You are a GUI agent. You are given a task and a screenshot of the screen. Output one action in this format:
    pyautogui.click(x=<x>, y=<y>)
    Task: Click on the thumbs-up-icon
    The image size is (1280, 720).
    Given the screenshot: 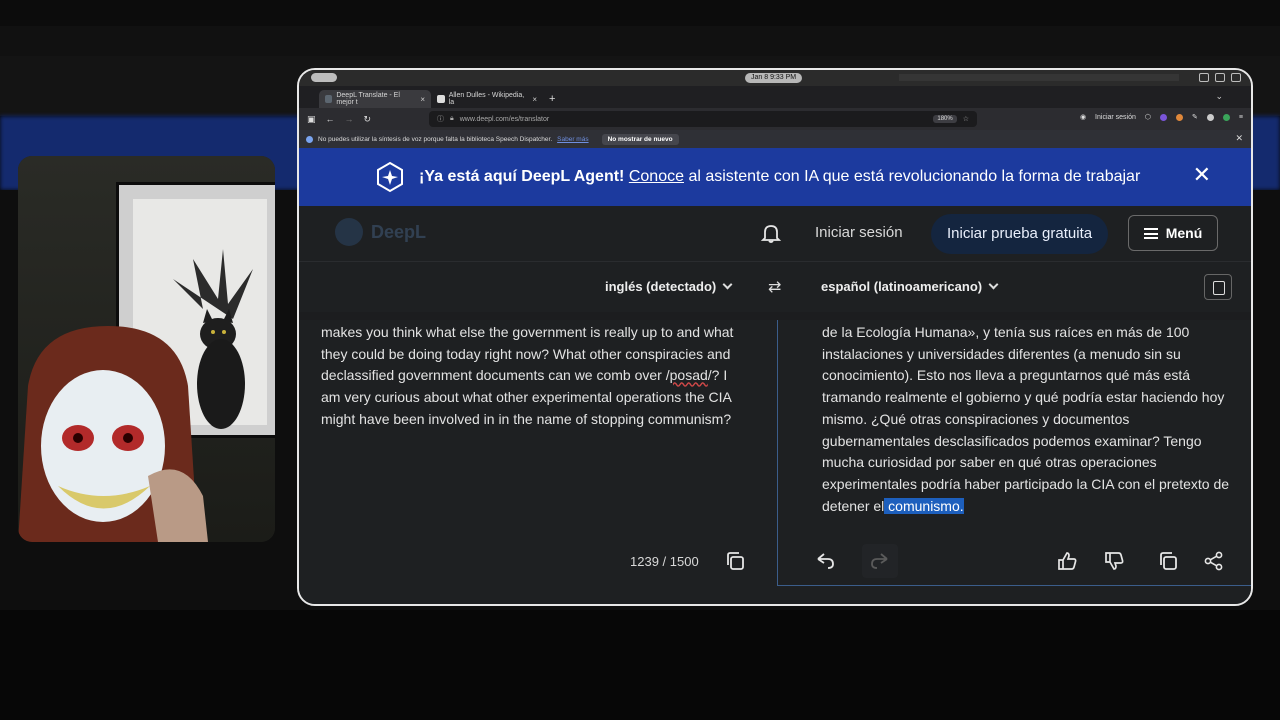 What is the action you would take?
    pyautogui.click(x=1067, y=561)
    